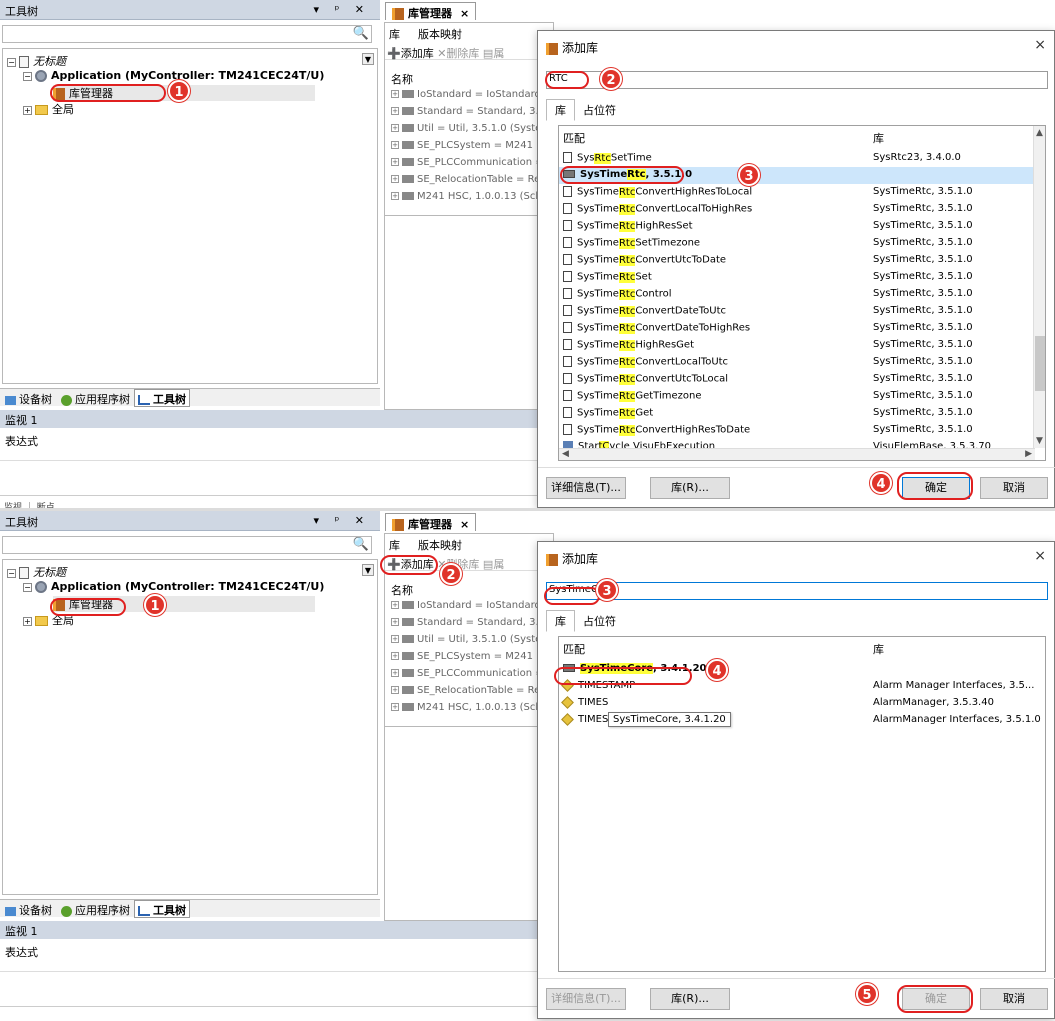 The height and width of the screenshot is (1021, 1055). I want to click on list-item: SysTimeRtcControl SysTimeRtc, 3.5.1.0, so click(797, 294).